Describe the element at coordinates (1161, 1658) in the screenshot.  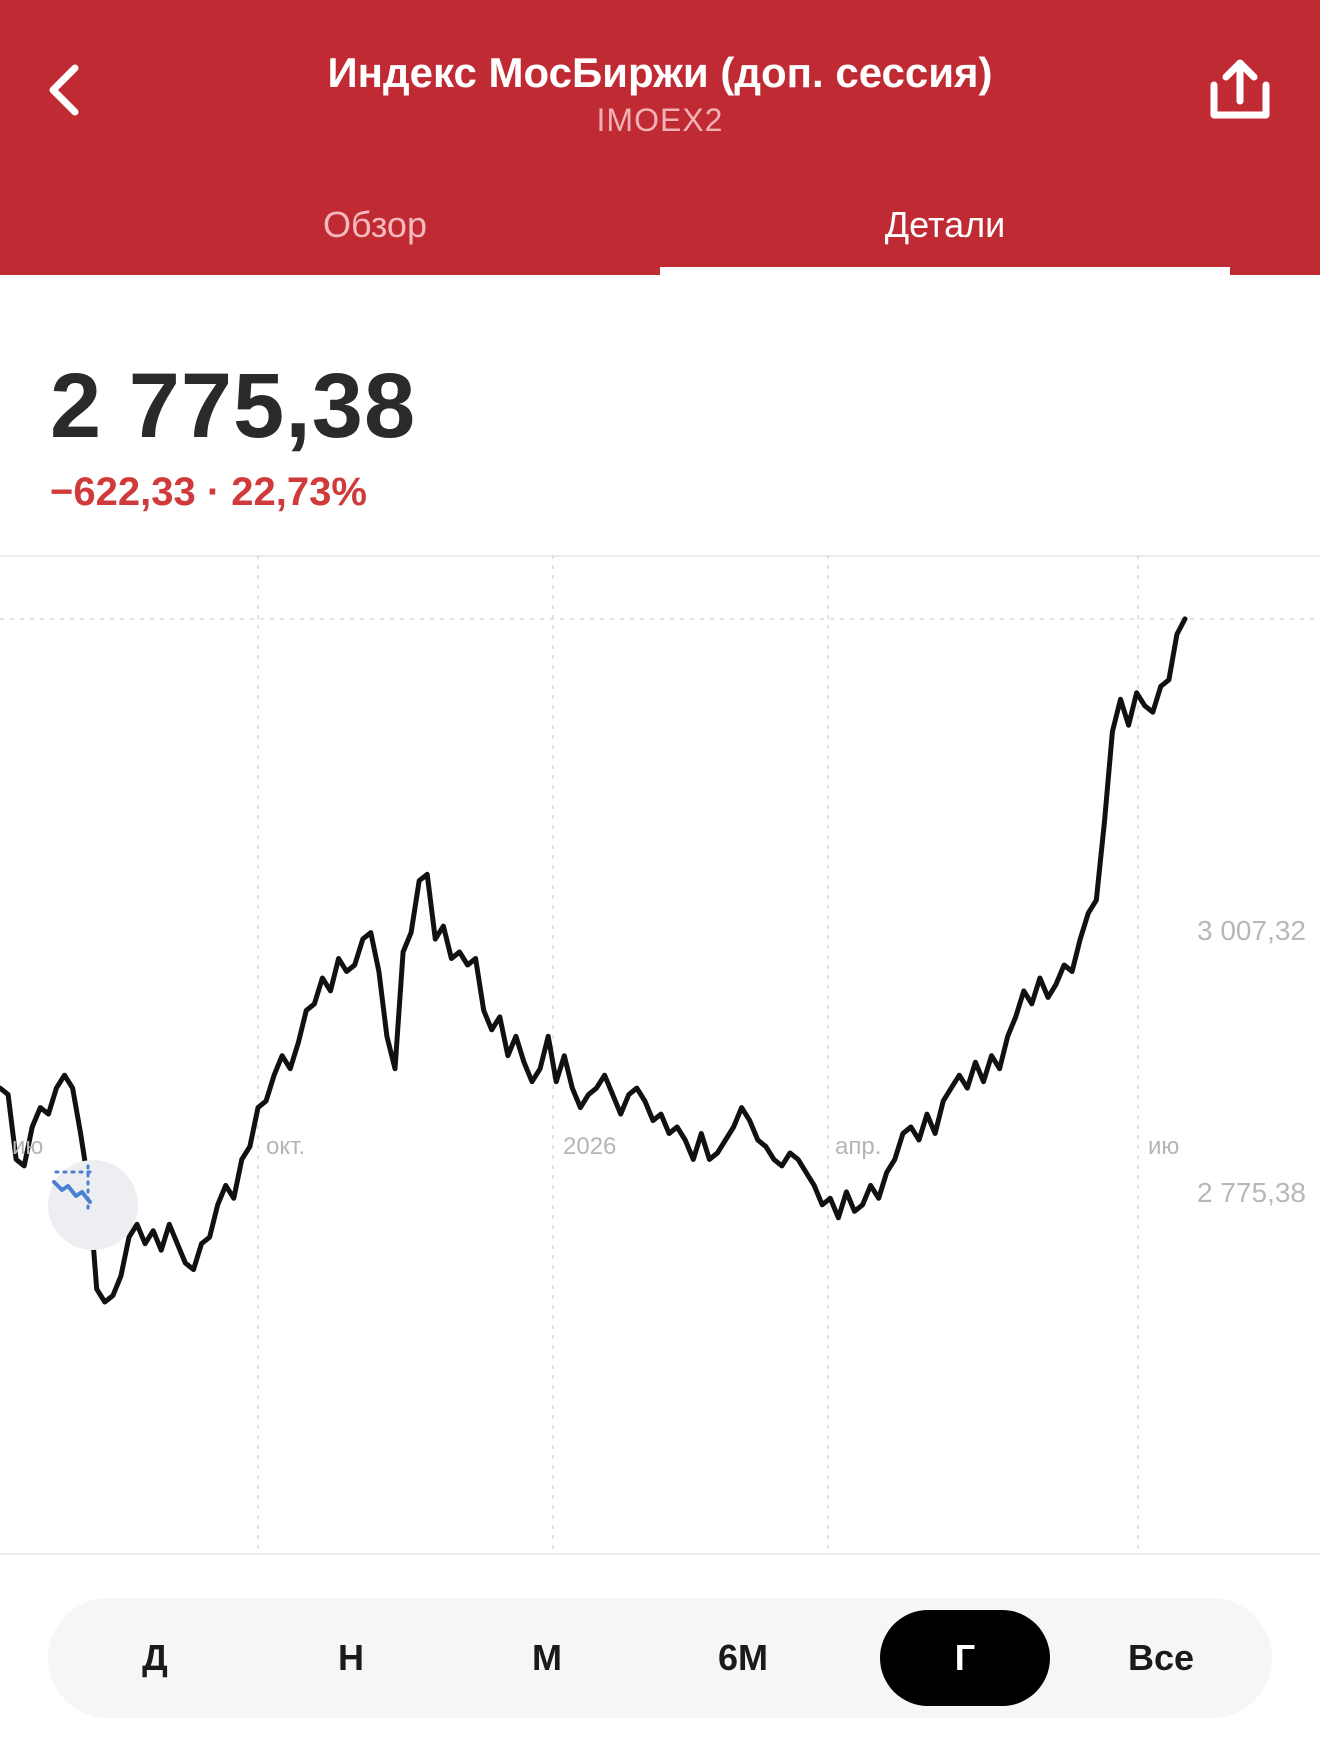
I see `period-all-button: Все` at that location.